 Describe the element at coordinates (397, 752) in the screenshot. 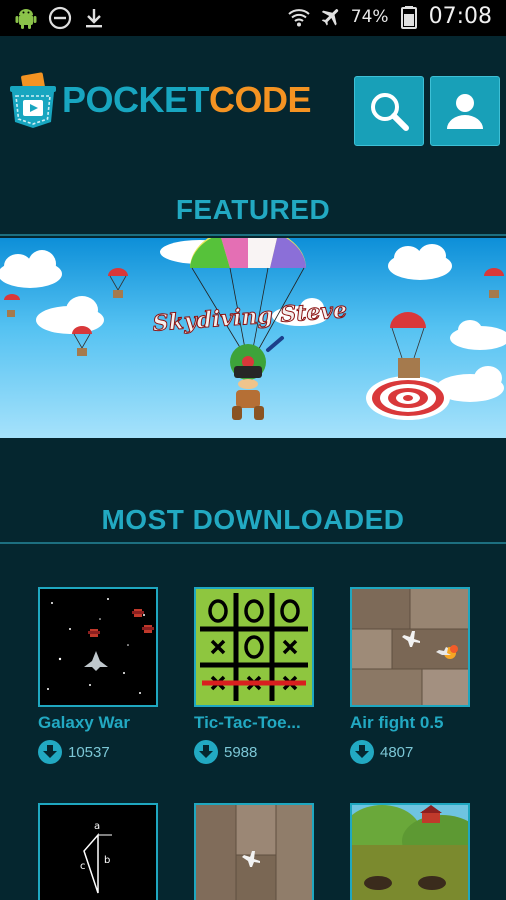

I see `download-count-value: 4807` at that location.